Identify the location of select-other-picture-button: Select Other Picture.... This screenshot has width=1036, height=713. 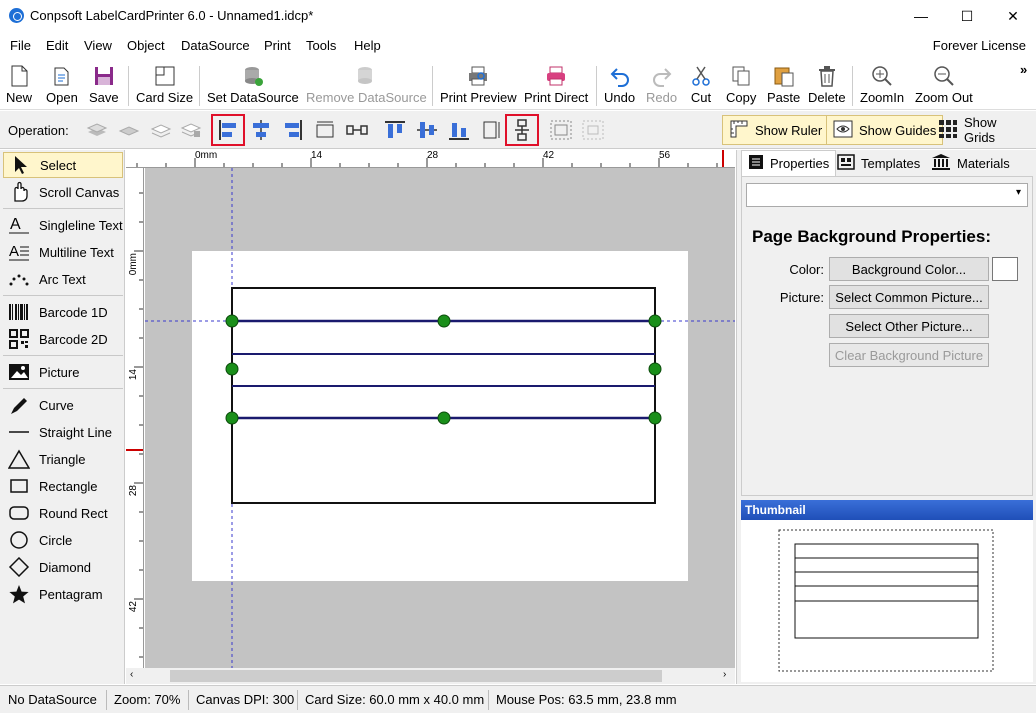
(909, 326).